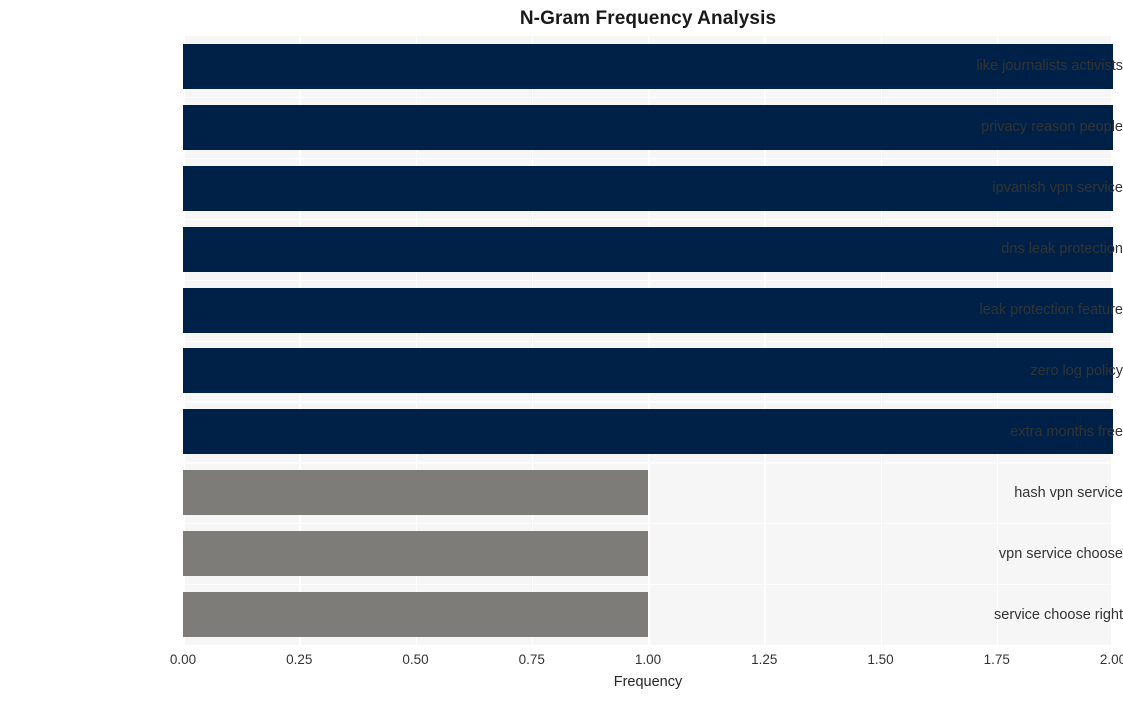 The width and height of the screenshot is (1123, 701). Describe the element at coordinates (1062, 249) in the screenshot. I see `y-axis-tick-label: dns leak protection` at that location.